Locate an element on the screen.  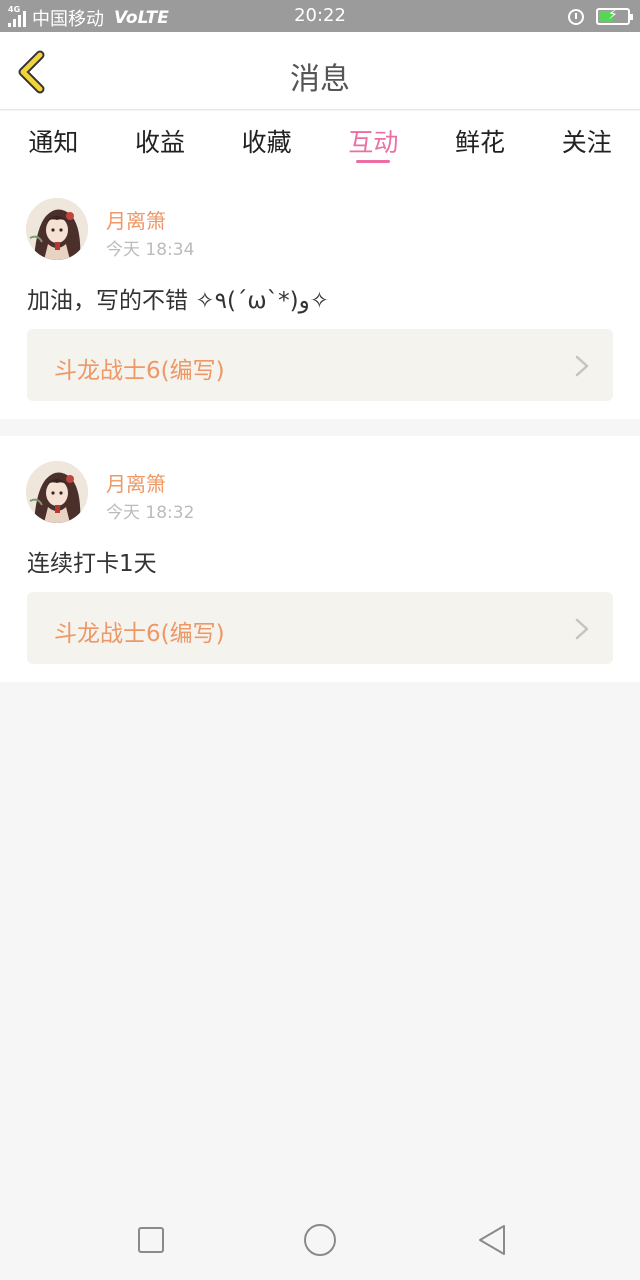
home-icon is located at coordinates (320, 1240).